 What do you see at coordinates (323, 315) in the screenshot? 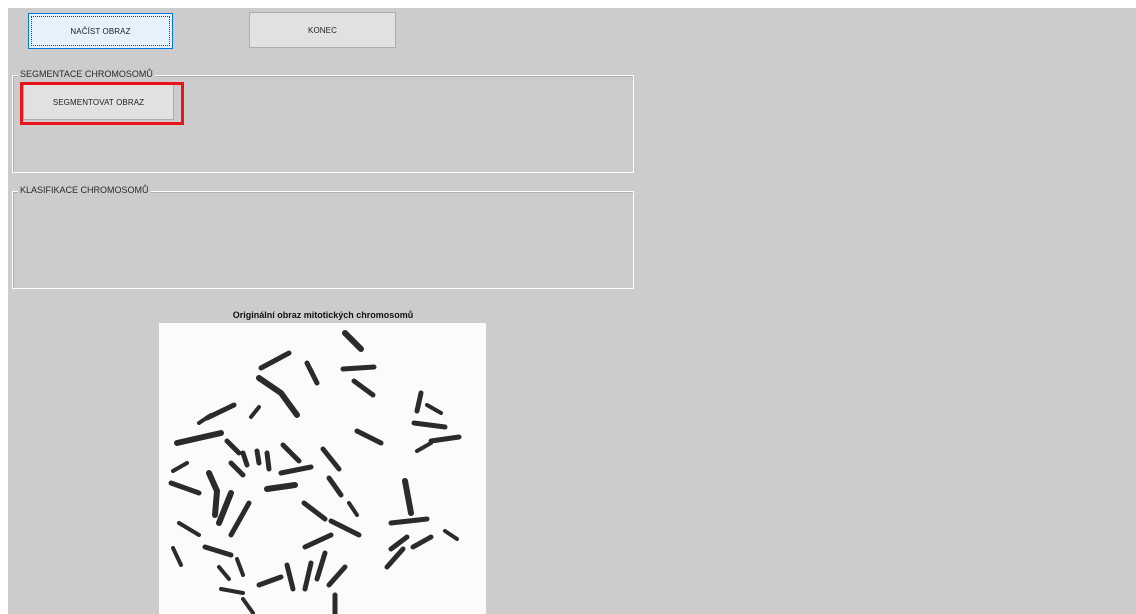
I see `image-title: Originální obraz mitotických chromosomů` at bounding box center [323, 315].